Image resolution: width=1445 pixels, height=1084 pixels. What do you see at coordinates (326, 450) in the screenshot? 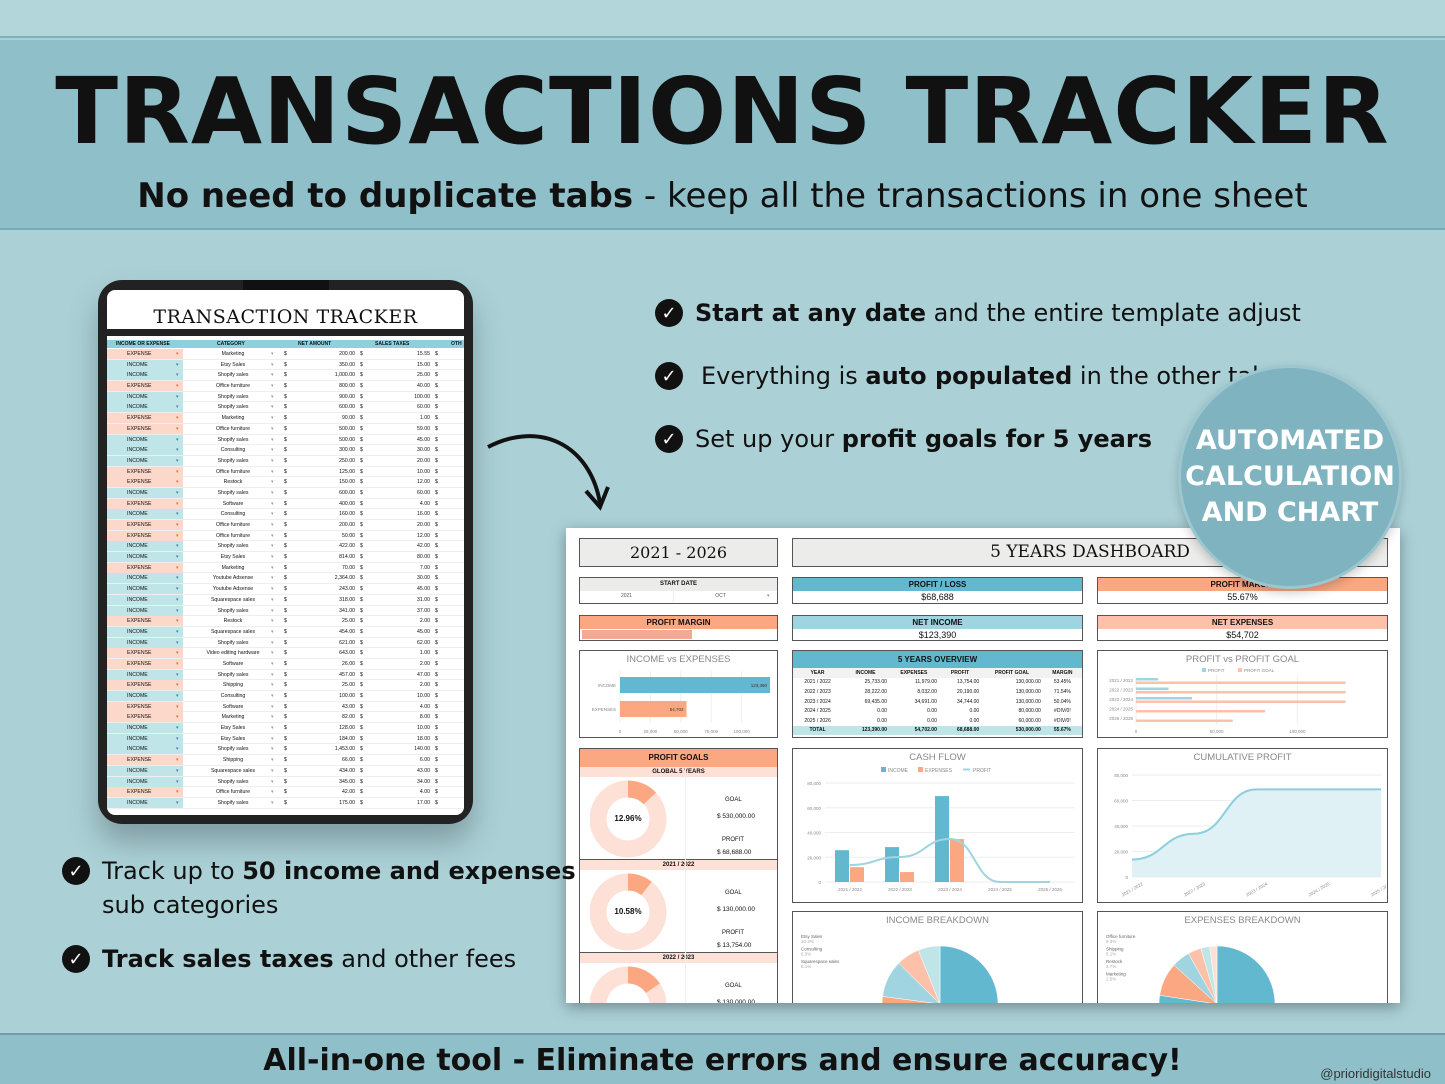
I see `net-amount-cell: 300.00` at bounding box center [326, 450].